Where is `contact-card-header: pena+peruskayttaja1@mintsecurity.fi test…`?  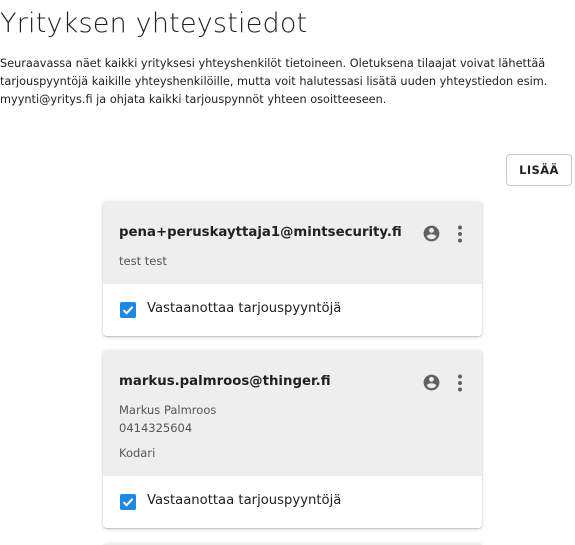 contact-card-header: pena+peruskayttaja1@mintsecurity.fi test… is located at coordinates (292, 242).